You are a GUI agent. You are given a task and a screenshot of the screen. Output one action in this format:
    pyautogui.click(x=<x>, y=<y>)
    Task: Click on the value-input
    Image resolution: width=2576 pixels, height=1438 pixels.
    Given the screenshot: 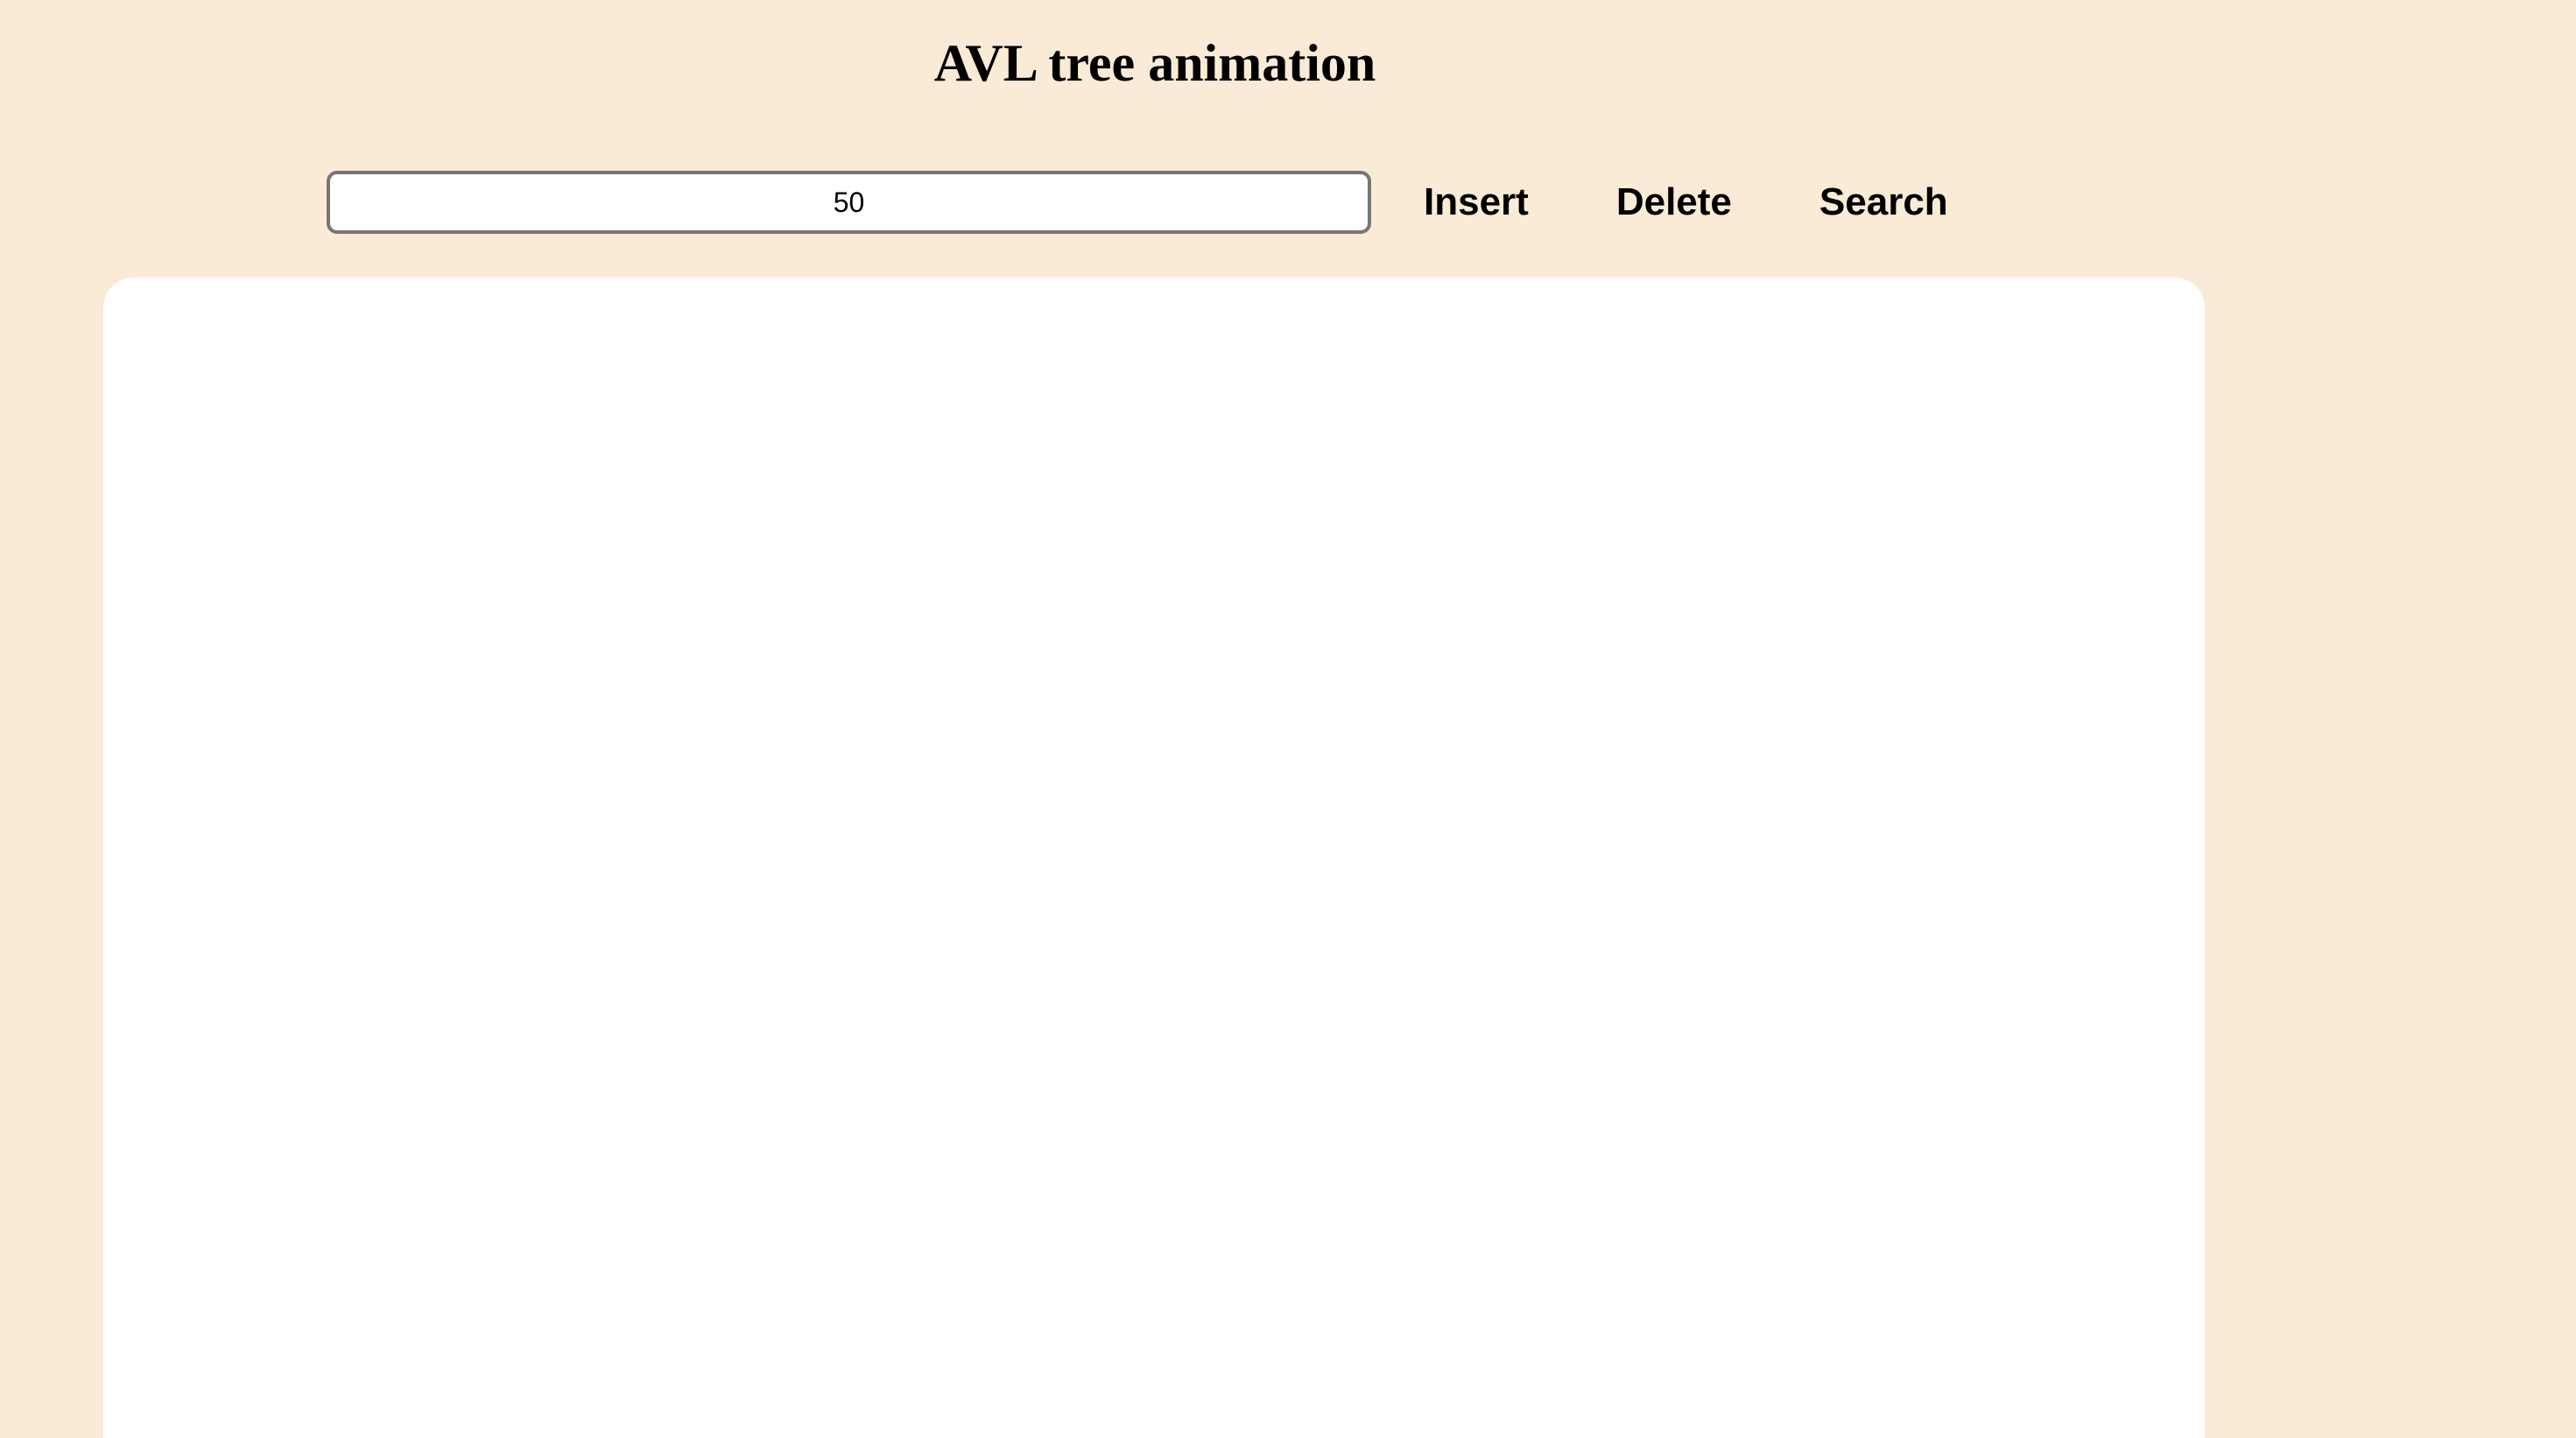 What is the action you would take?
    pyautogui.click(x=849, y=202)
    